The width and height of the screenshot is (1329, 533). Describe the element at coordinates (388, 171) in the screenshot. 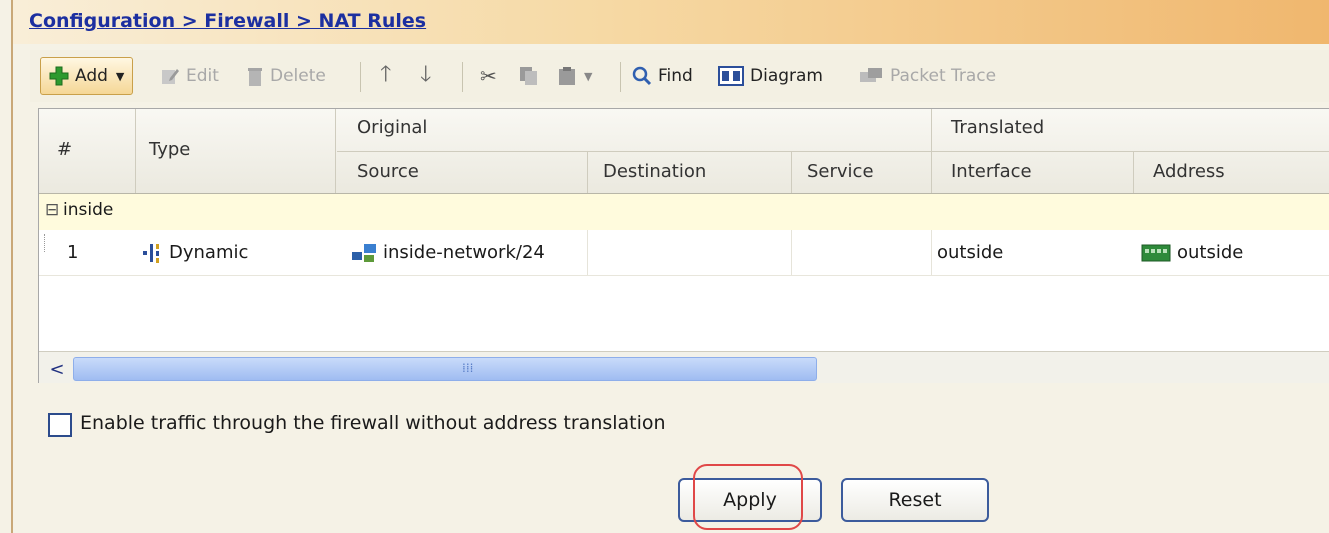

I see `header-source: Source` at that location.